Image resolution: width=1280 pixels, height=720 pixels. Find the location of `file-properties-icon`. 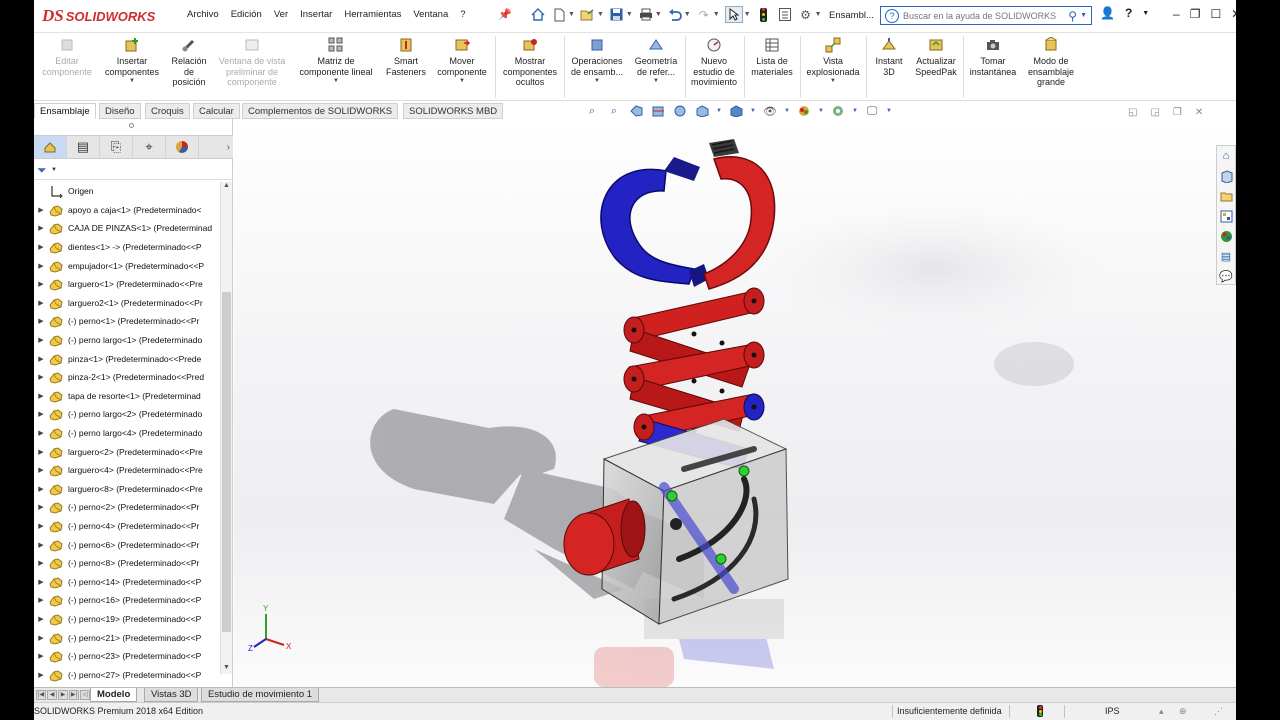

file-properties-icon is located at coordinates (785, 14).